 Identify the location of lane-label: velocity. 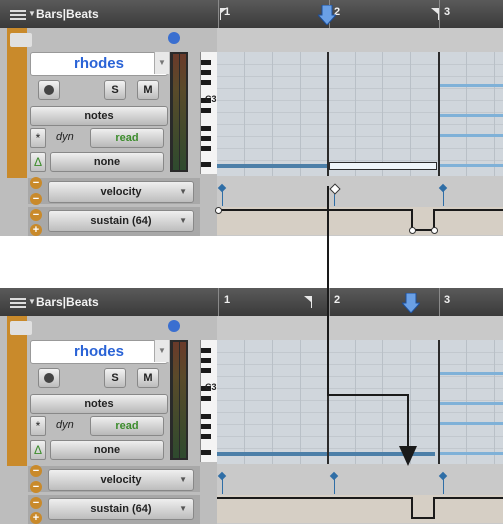
(121, 480).